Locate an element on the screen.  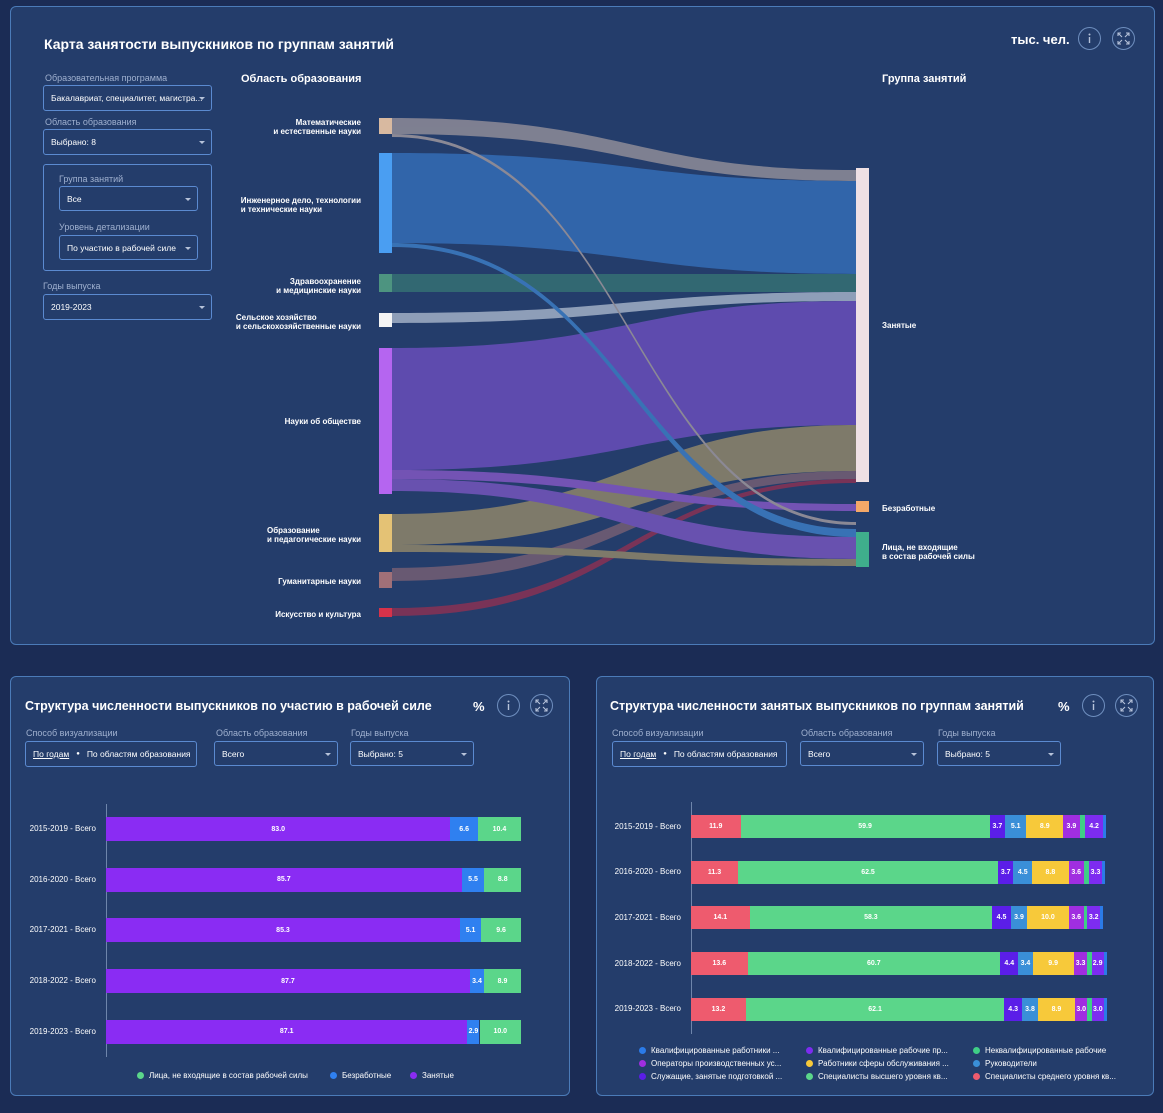
bar-value-label: 3.2 is located at coordinates (1093, 918).